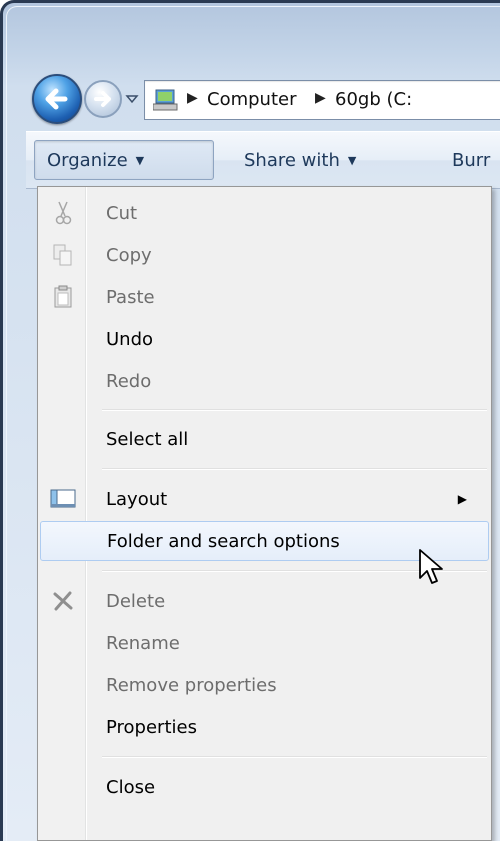 This screenshot has width=500, height=841. I want to click on scissors-icon, so click(63, 213).